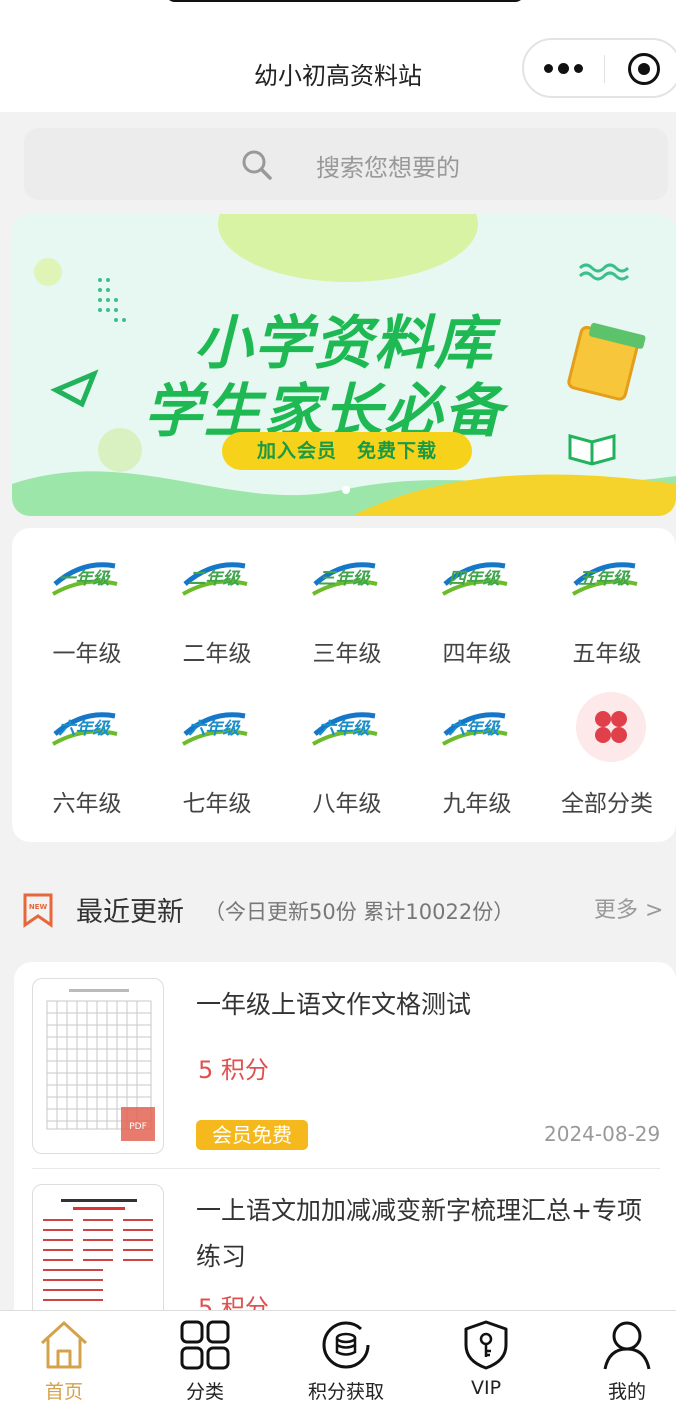  Describe the element at coordinates (467, 748) in the screenshot. I see `category-grade-9: 六年级 九年级` at that location.